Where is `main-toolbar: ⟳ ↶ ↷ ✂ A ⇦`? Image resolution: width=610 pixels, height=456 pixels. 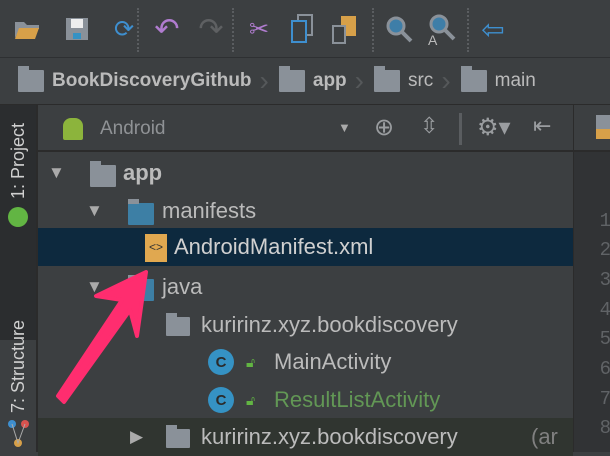
main-toolbar: ⟳ ↶ ↷ ✂ A ⇦ is located at coordinates (305, 29).